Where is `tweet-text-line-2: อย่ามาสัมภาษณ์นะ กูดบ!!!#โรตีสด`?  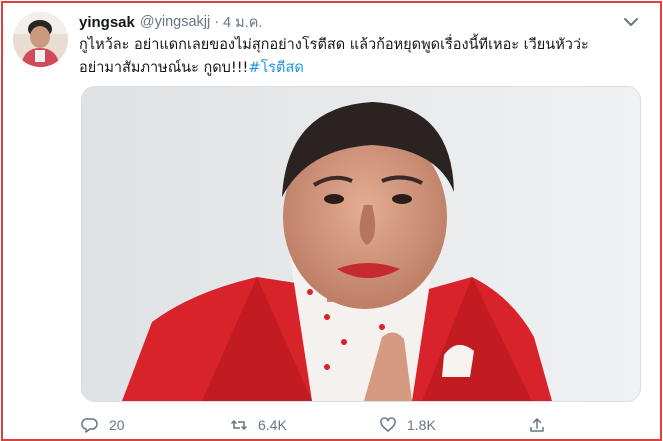 tweet-text-line-2: อย่ามาสัมภาษณ์นะ กูดบ!!!#โรตีสด is located at coordinates (365, 68).